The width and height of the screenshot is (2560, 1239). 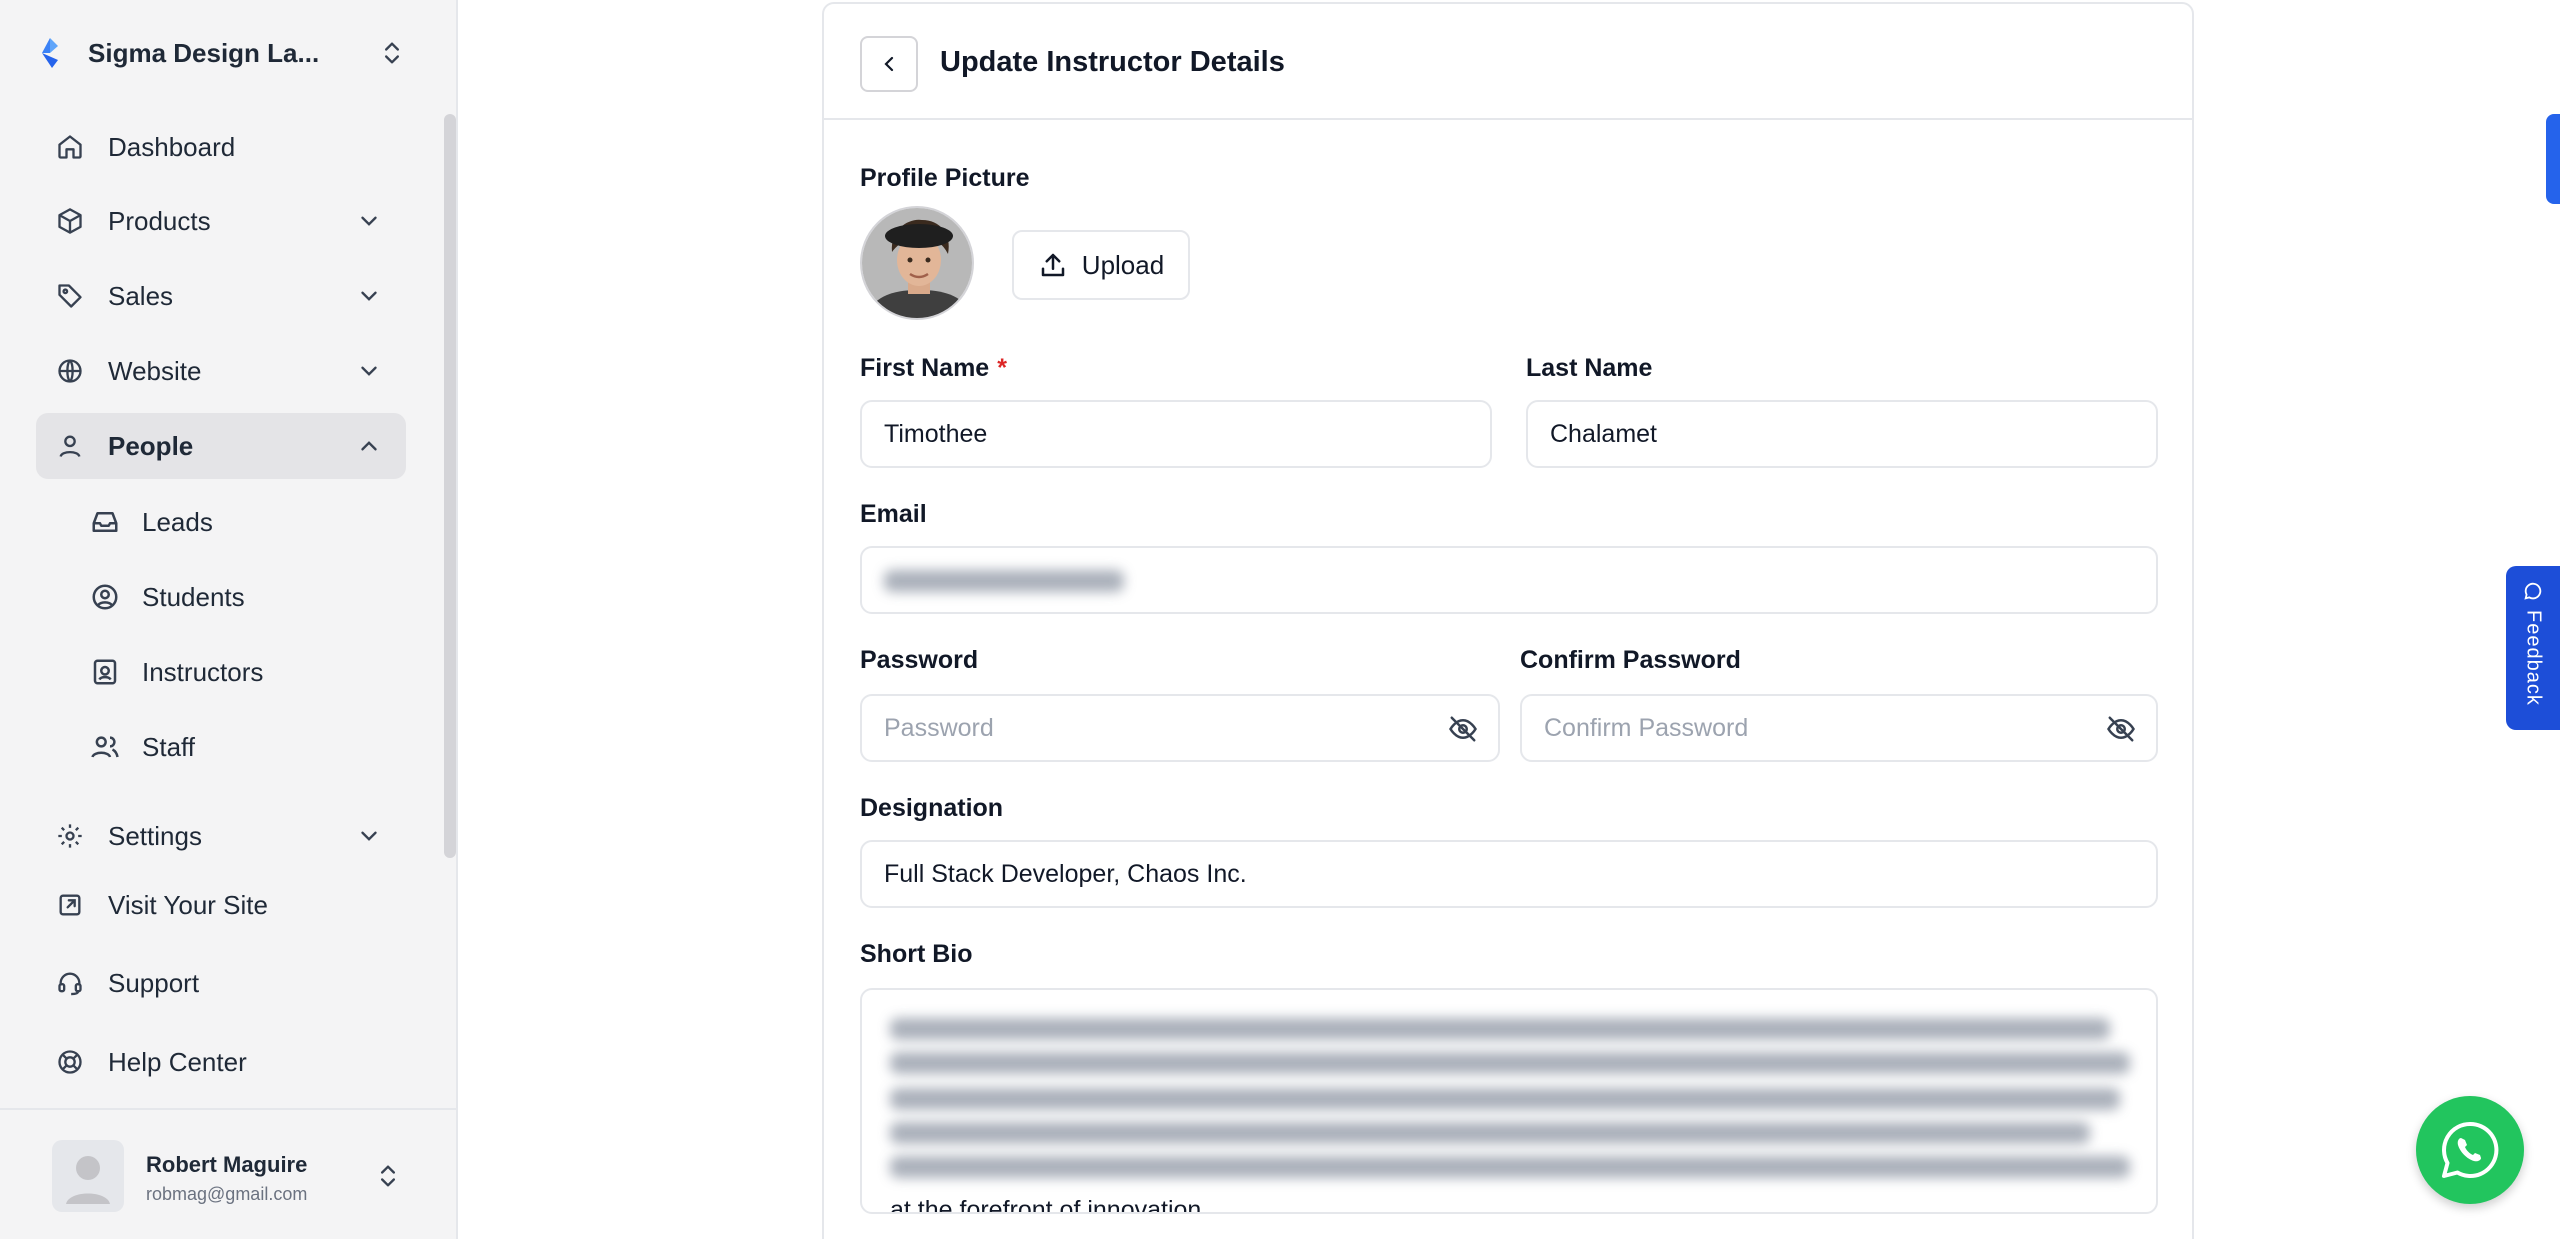 What do you see at coordinates (945, 178) in the screenshot?
I see `profile-picture-label: Profile Picture` at bounding box center [945, 178].